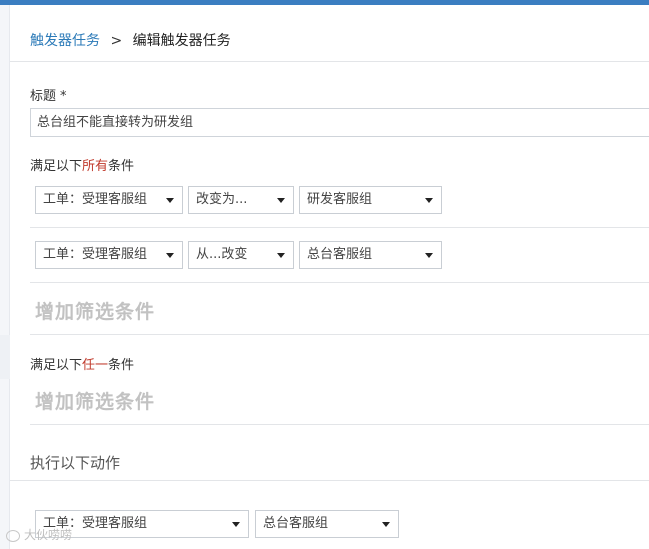  Describe the element at coordinates (329, 61) in the screenshot. I see `header-divider` at that location.